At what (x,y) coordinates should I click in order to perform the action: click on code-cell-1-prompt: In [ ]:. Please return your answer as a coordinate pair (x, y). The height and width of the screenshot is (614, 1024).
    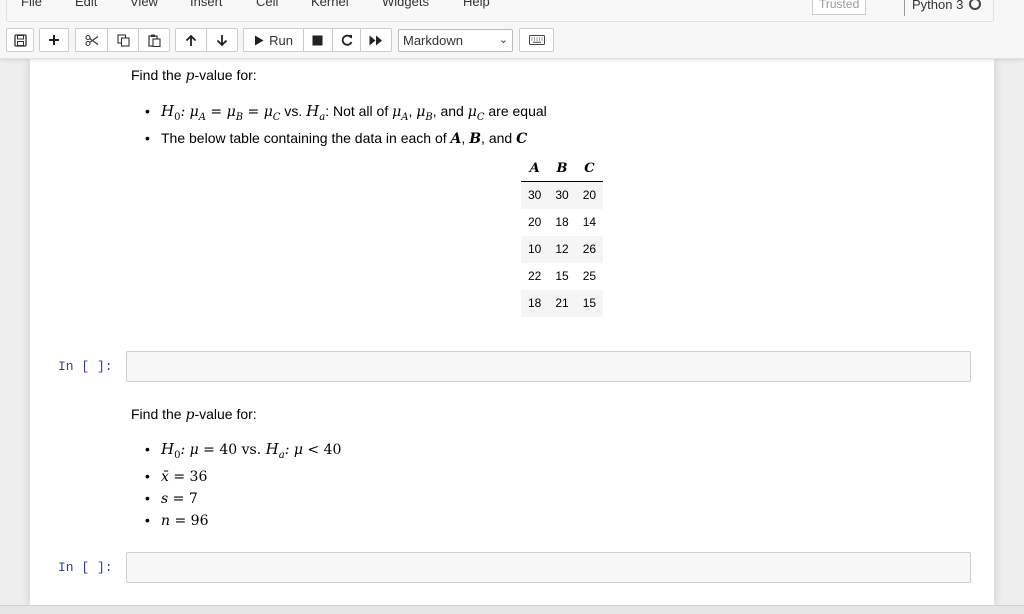
    Looking at the image, I should click on (85, 366).